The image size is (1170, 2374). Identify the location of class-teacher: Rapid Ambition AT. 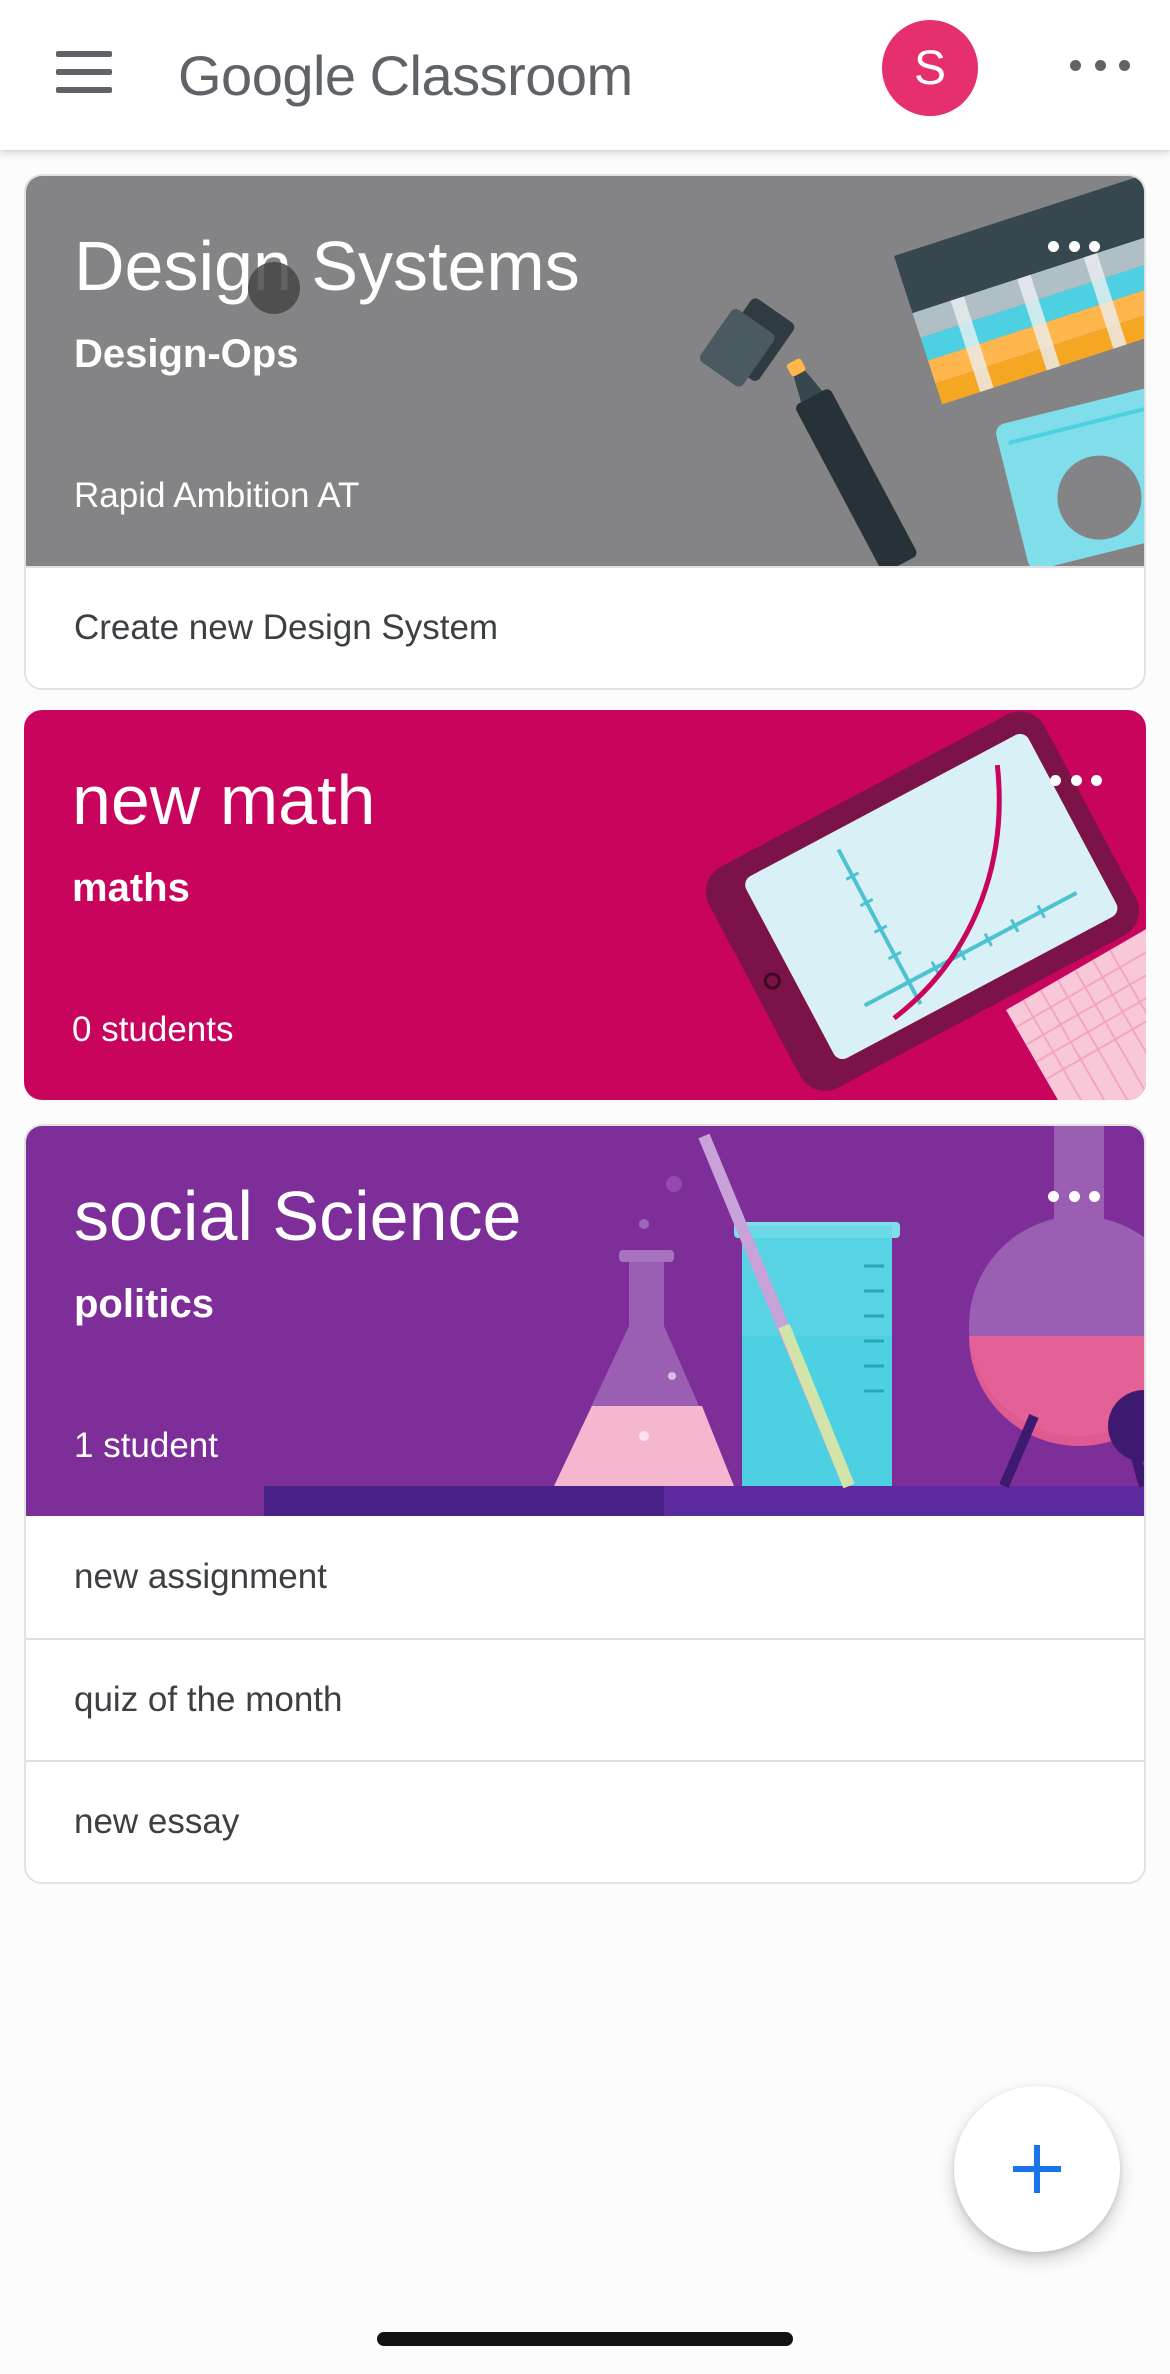
(217, 495).